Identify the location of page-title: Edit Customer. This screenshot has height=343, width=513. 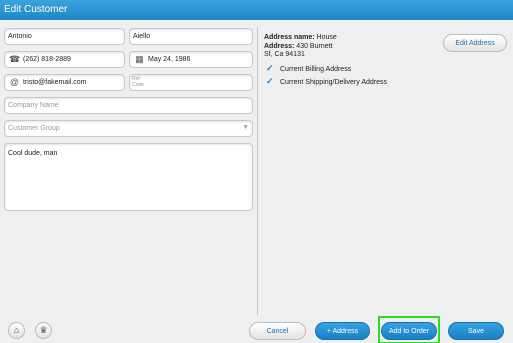
(36, 9).